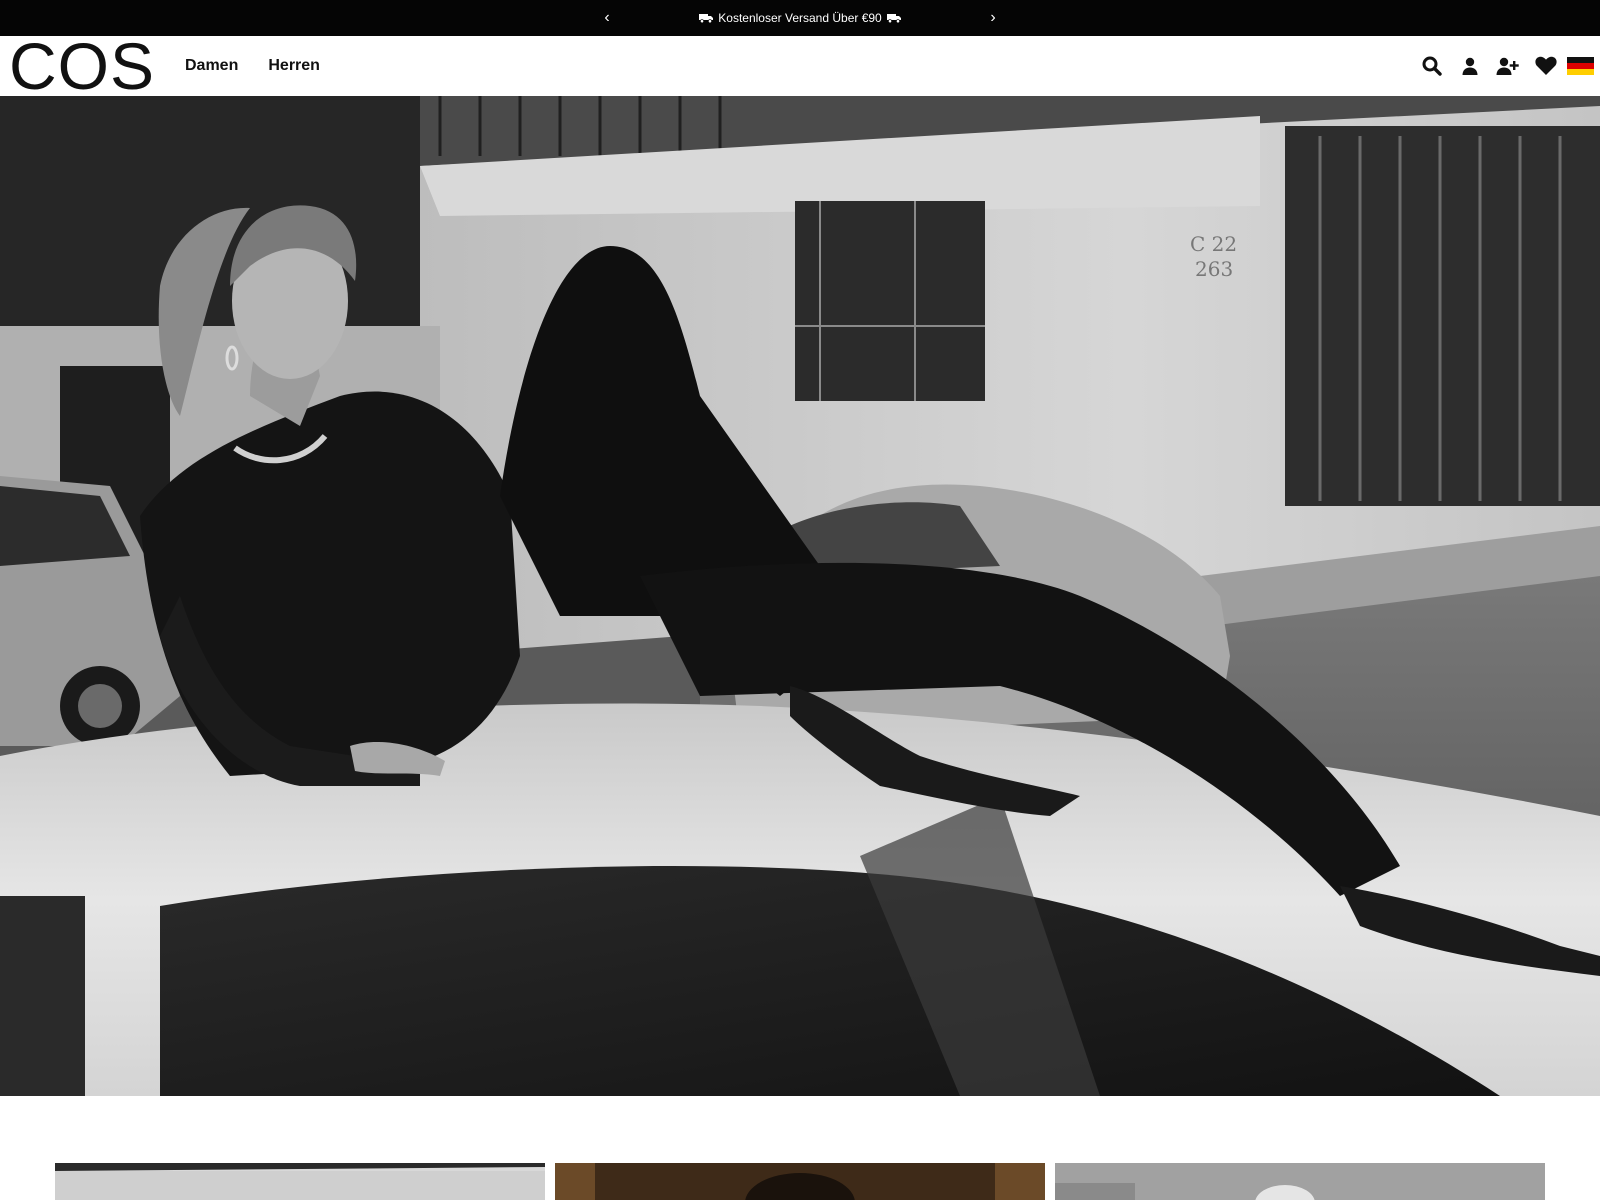 The width and height of the screenshot is (1600, 1200). I want to click on account-button, so click(1470, 66).